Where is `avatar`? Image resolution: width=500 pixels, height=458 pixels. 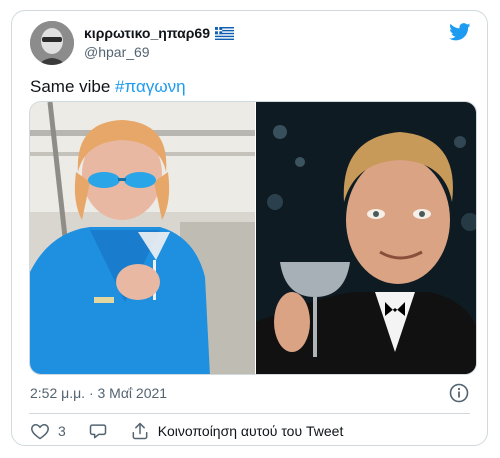
avatar is located at coordinates (52, 43).